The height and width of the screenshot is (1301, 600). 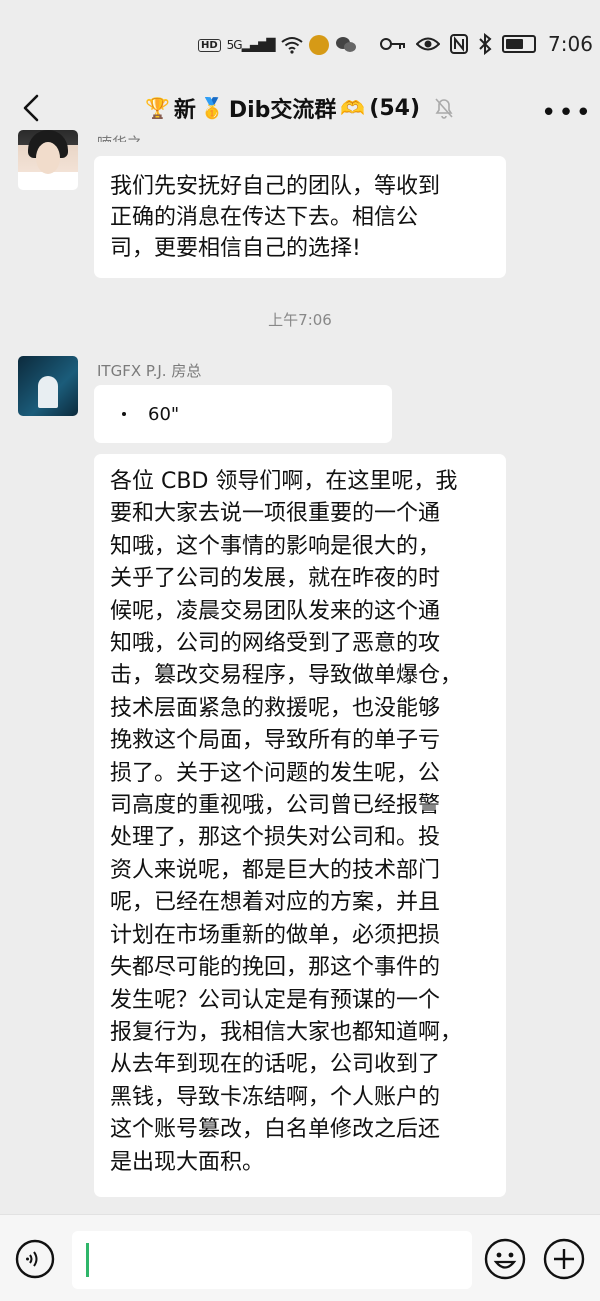 I want to click on chat-header: 🏆 新 🥇 Dib交流群 🫶 (54) •••, so click(x=300, y=109).